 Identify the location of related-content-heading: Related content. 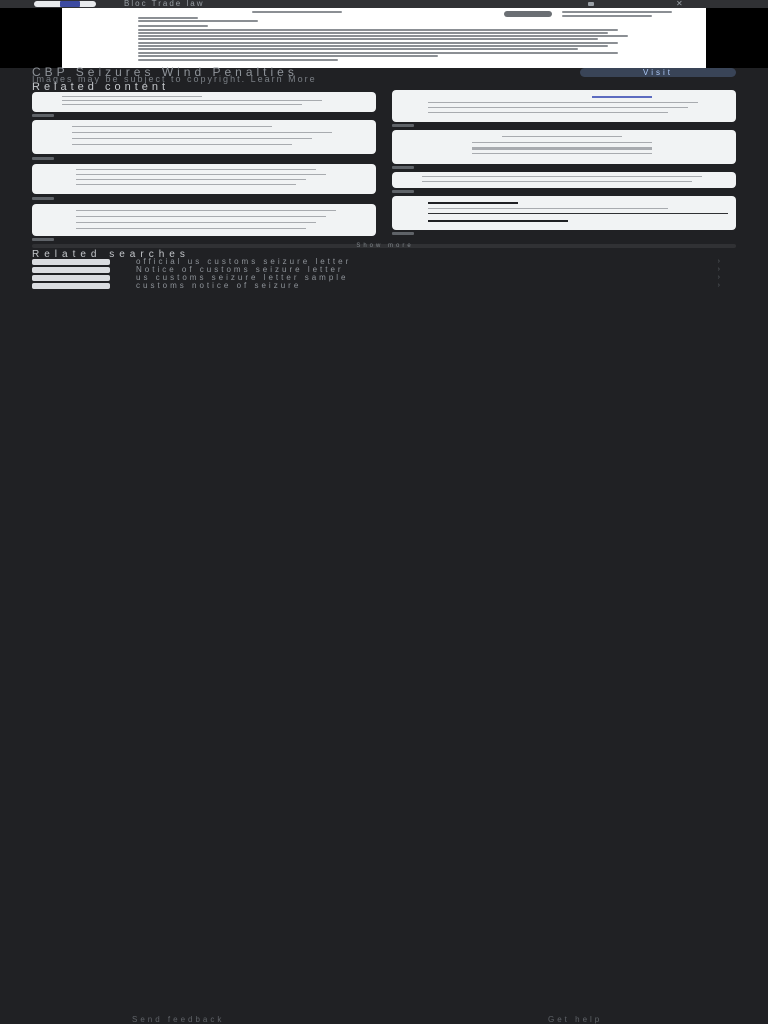
(101, 87).